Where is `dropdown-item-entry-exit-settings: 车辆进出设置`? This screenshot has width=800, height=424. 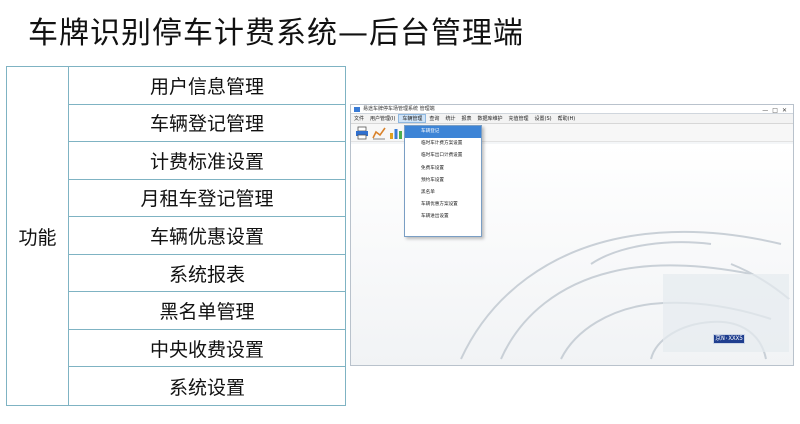
dropdown-item-entry-exit-settings: 车辆进出设置 is located at coordinates (443, 217).